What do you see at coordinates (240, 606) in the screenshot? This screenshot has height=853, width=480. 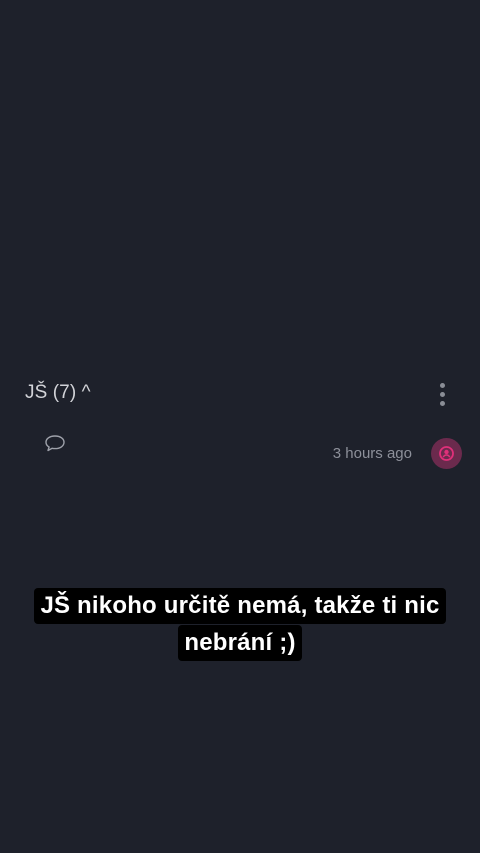 I see `caption-line: JŠ nikoho určitě nemá, takže ti nic` at bounding box center [240, 606].